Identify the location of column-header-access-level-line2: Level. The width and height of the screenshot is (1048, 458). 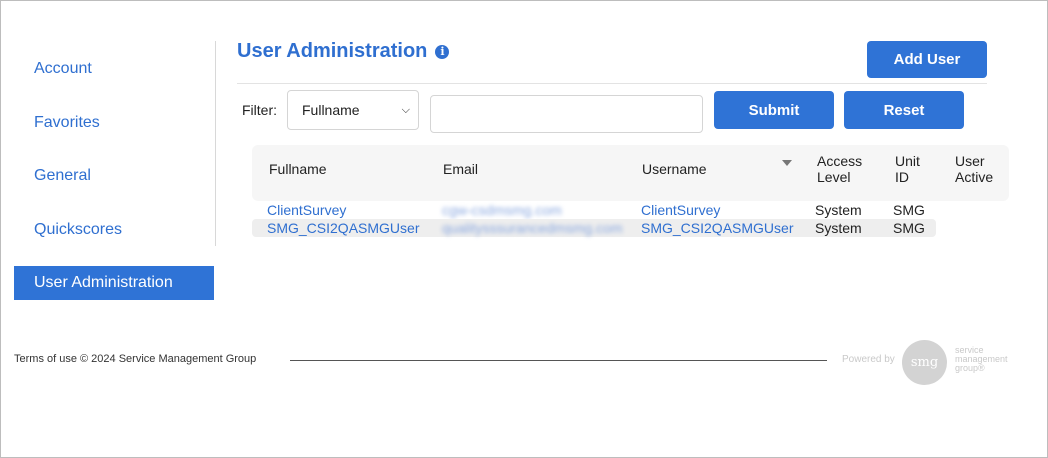
(834, 177).